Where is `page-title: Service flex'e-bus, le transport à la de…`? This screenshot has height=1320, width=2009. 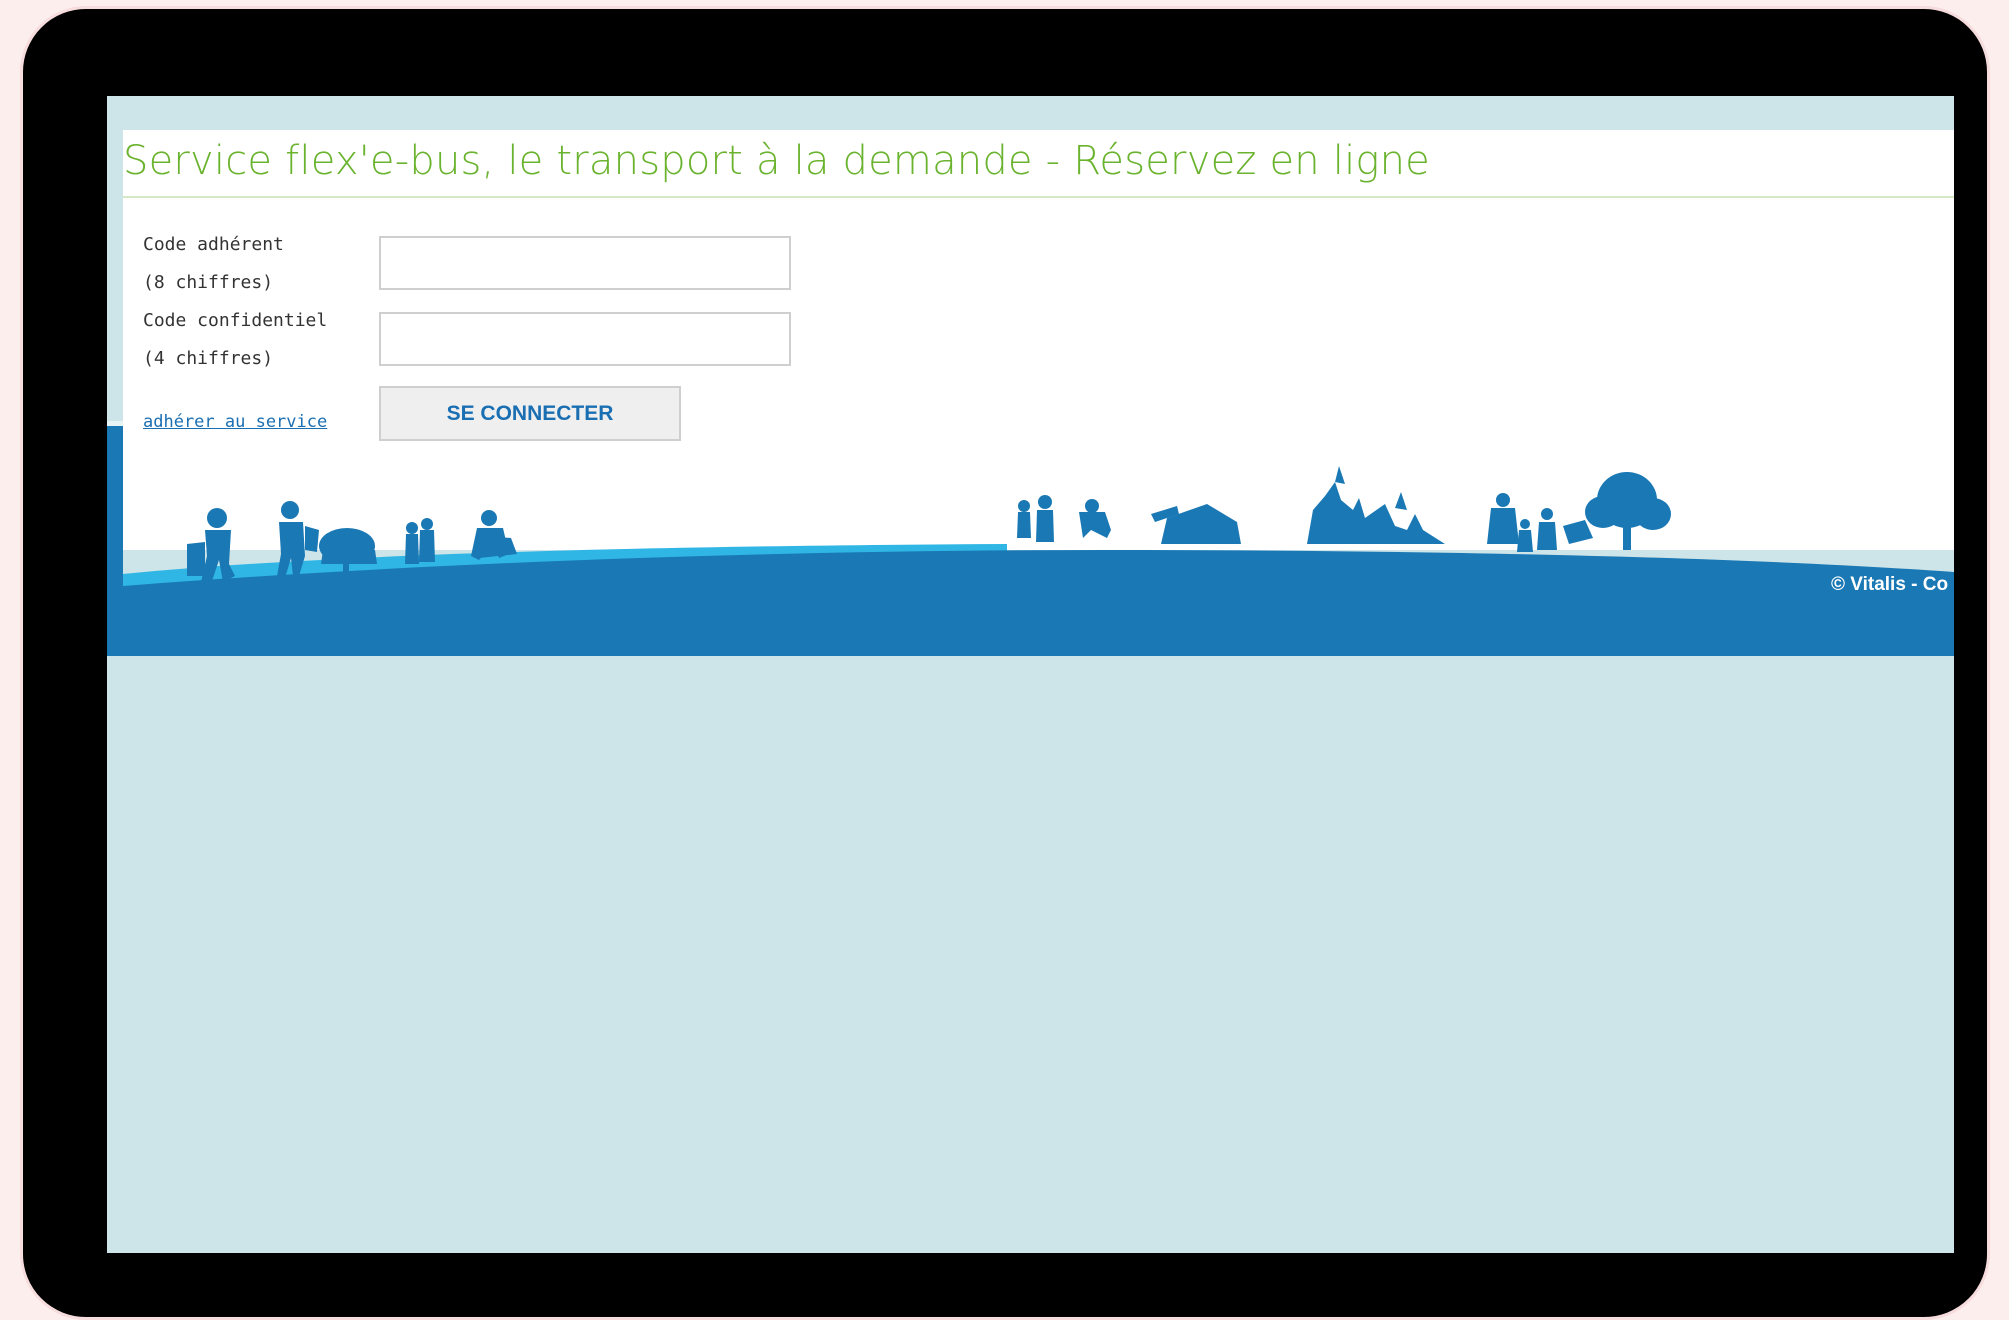 page-title: Service flex'e-bus, le transport à la de… is located at coordinates (776, 161).